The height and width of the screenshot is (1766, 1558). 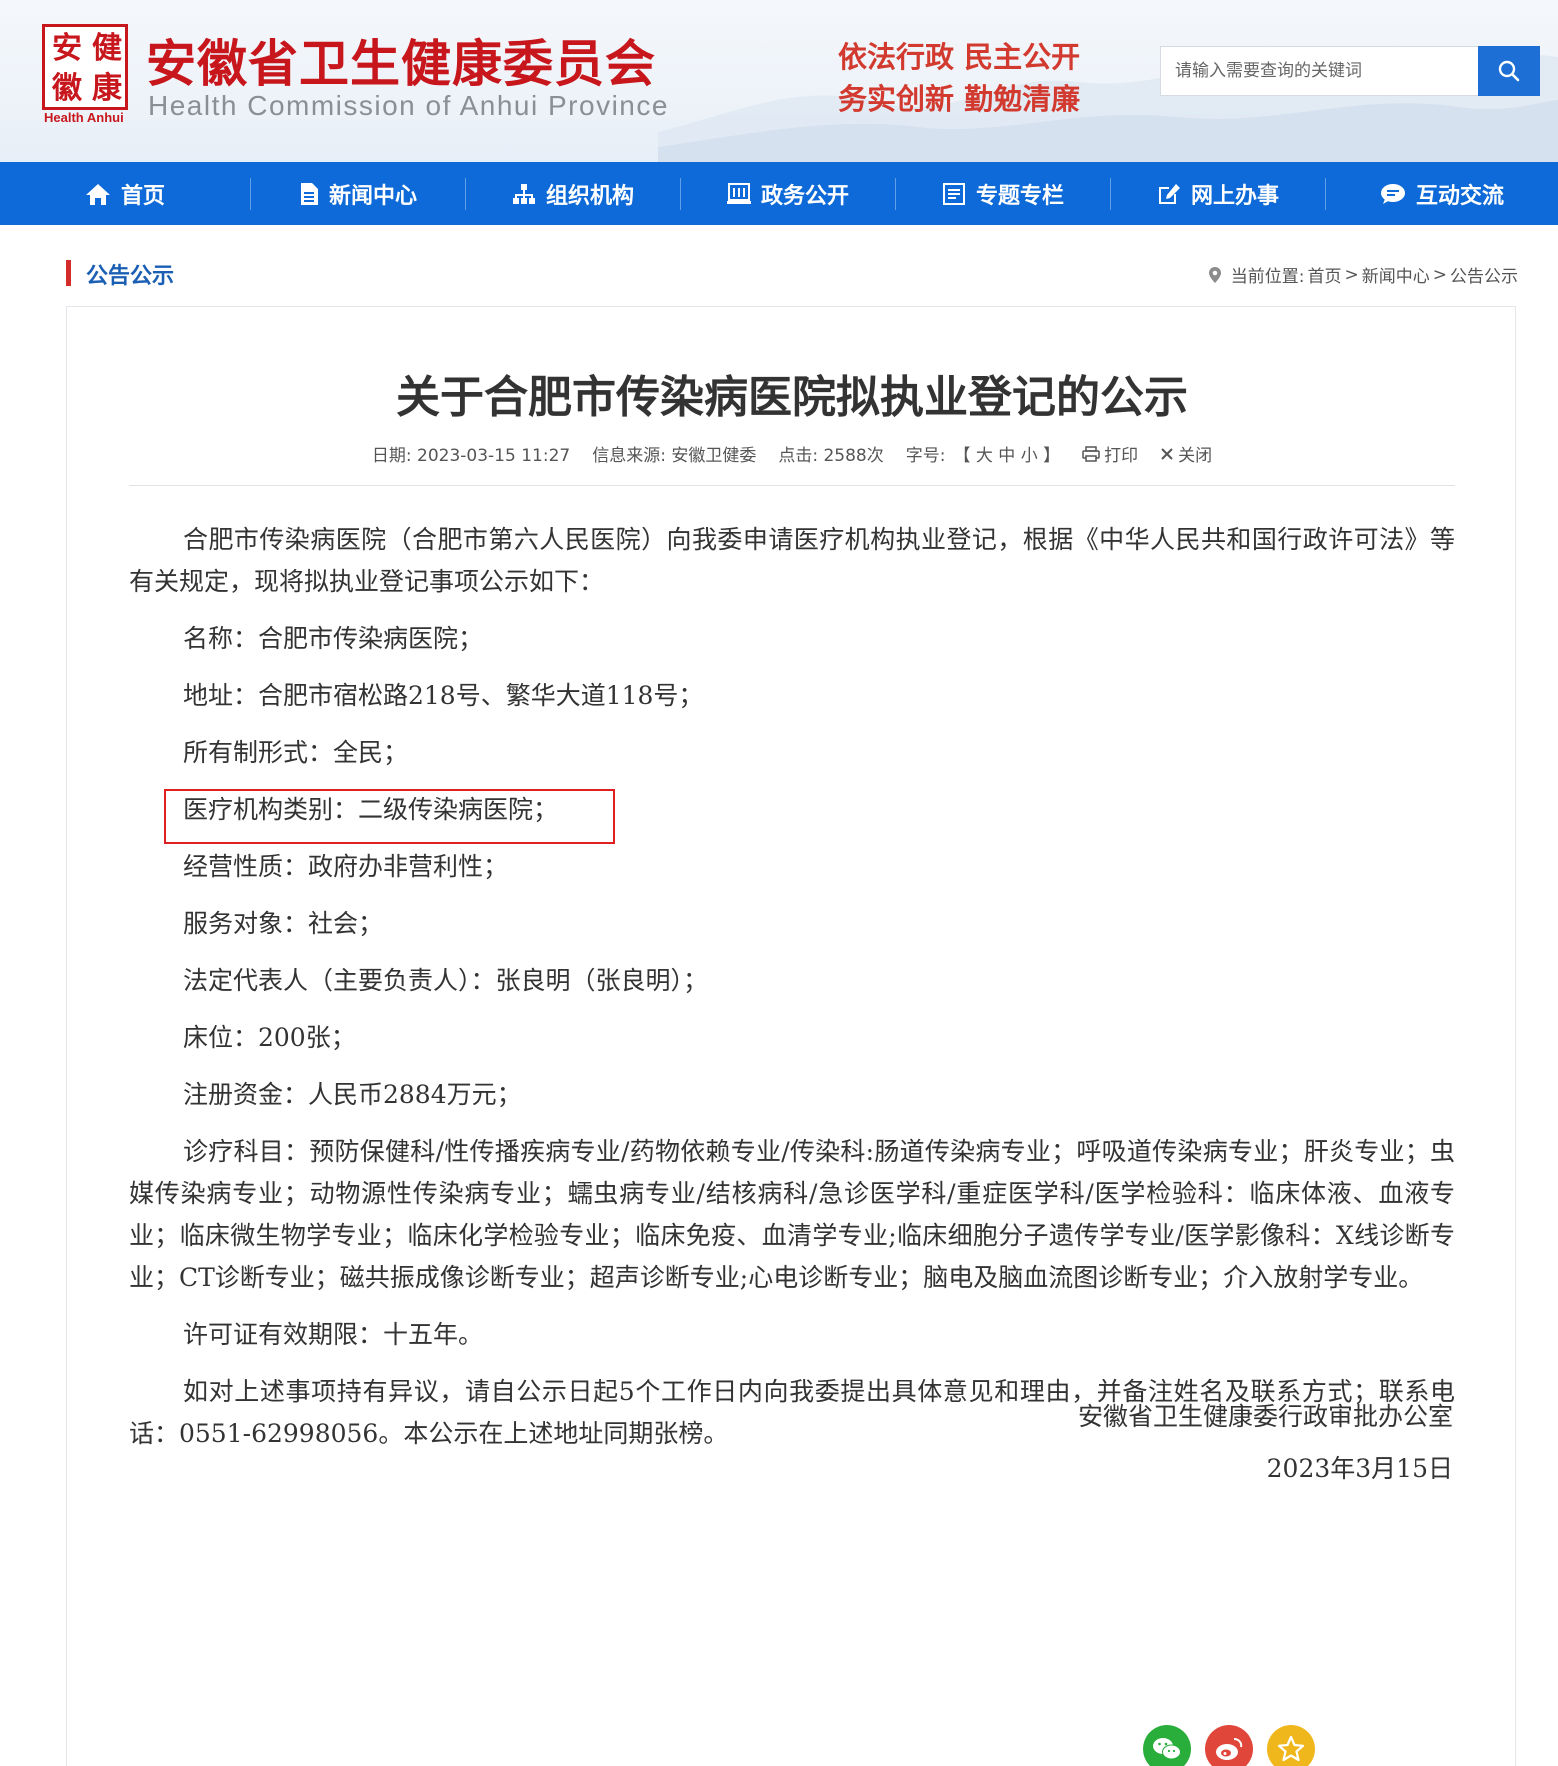 I want to click on weibo-icon, so click(x=1229, y=1749).